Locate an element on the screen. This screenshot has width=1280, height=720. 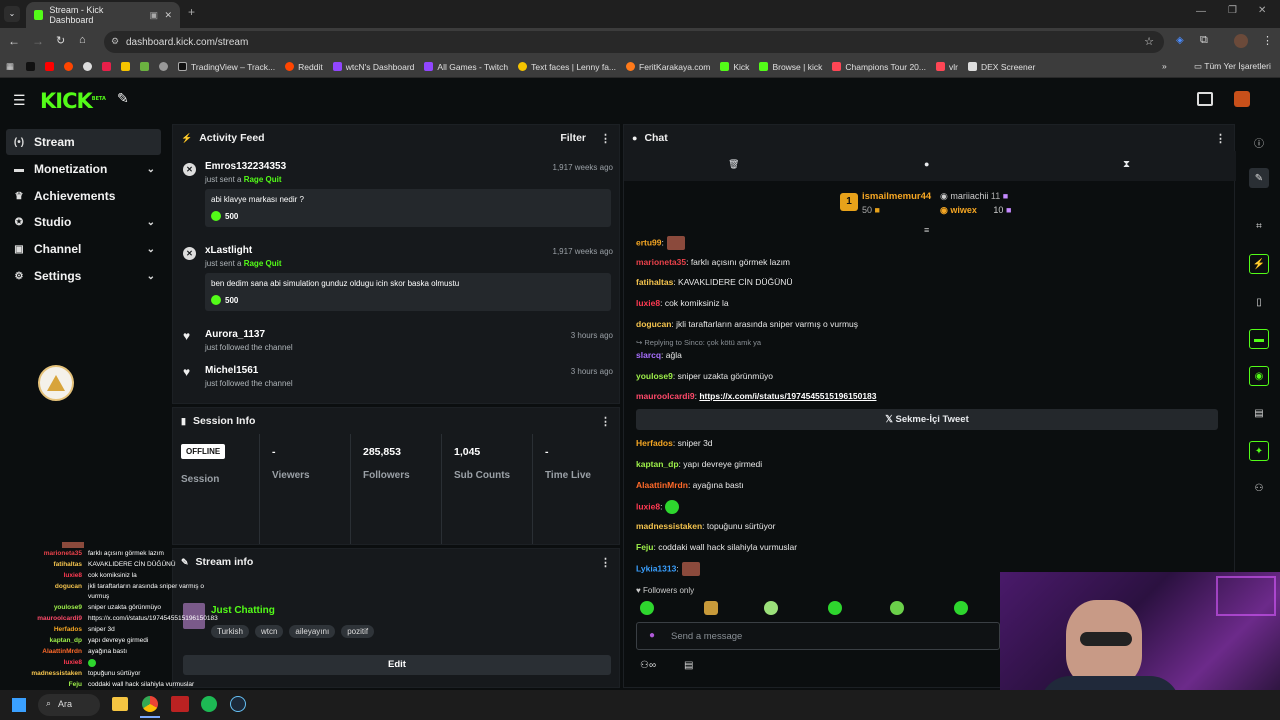
steam-small-icon is located at coordinates (145, 66).